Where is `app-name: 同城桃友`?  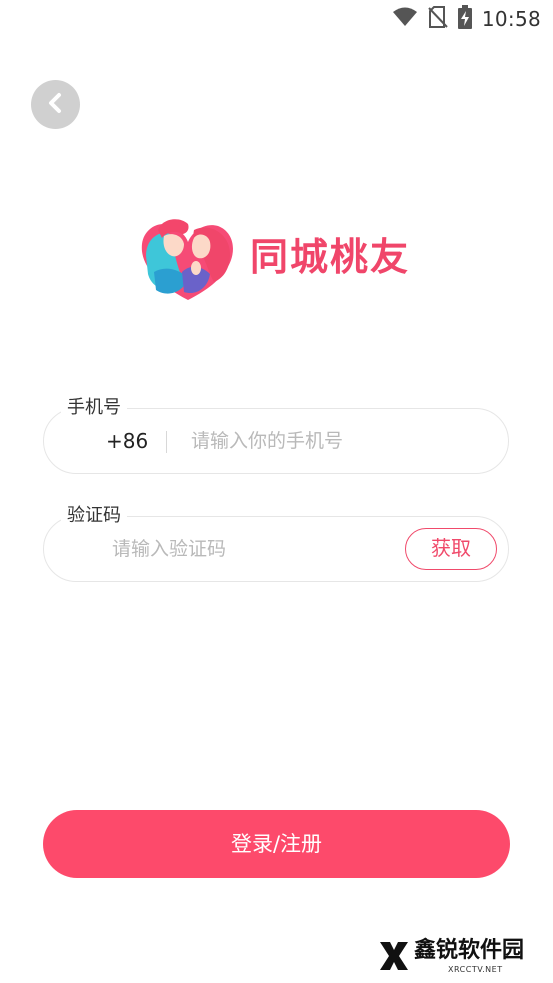 app-name: 同城桃友 is located at coordinates (330, 256).